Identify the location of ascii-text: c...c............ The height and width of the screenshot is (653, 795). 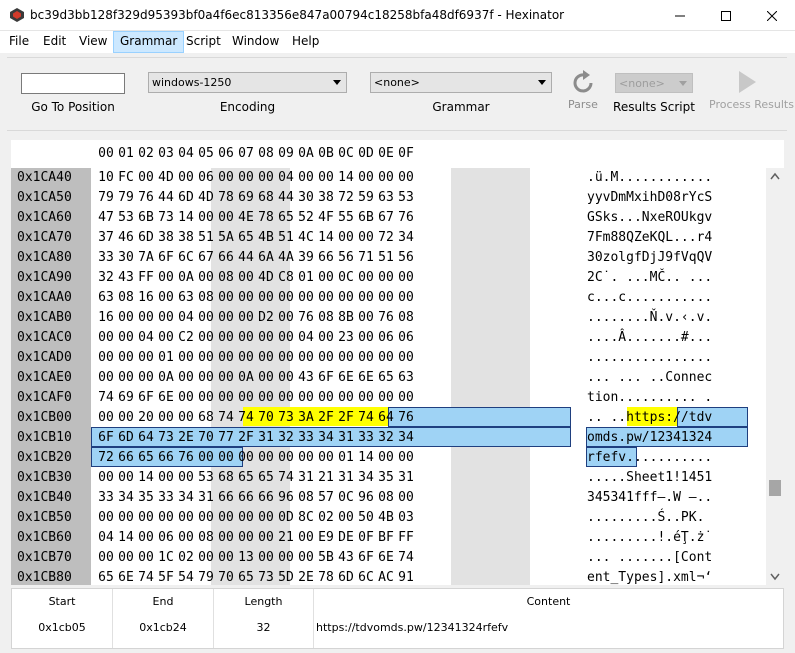
(649, 297).